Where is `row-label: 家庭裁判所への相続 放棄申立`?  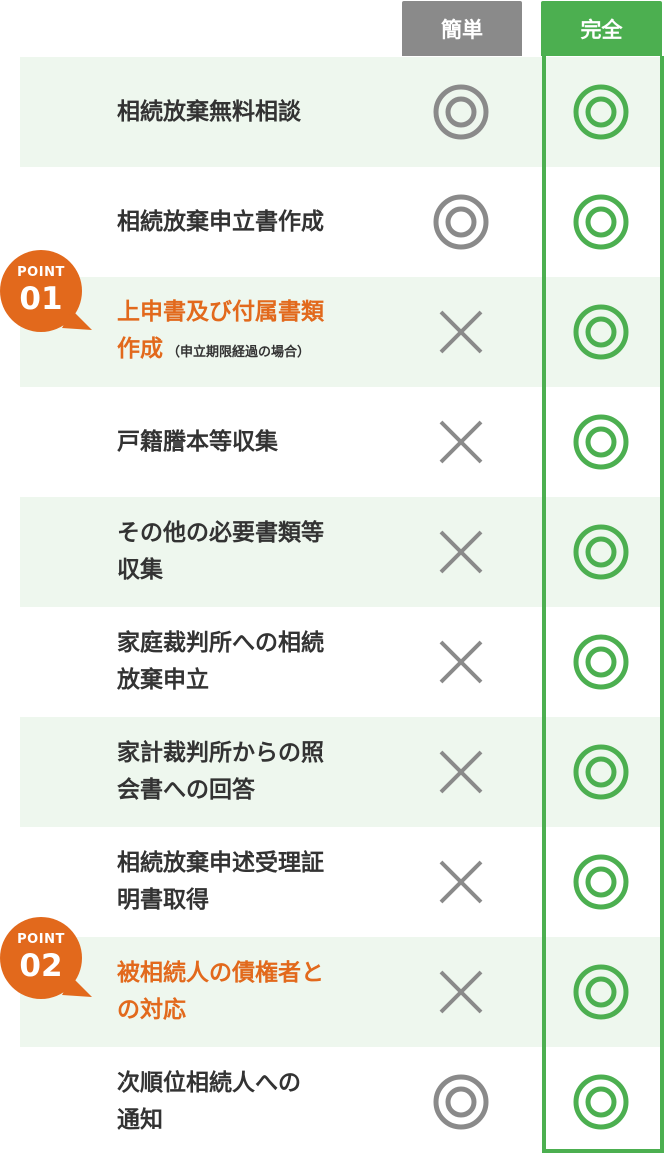 row-label: 家庭裁判所への相続 放棄申立 is located at coordinates (220, 661).